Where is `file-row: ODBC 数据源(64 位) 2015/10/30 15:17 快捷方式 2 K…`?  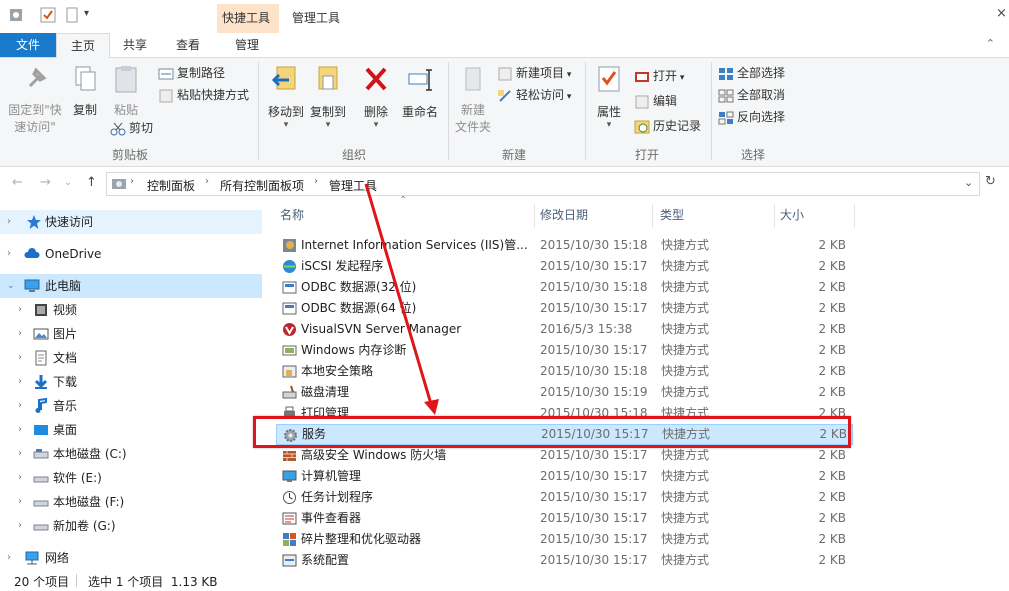 file-row: ODBC 数据源(64 位) 2015/10/30 15:17 快捷方式 2 K… is located at coordinates (563, 308).